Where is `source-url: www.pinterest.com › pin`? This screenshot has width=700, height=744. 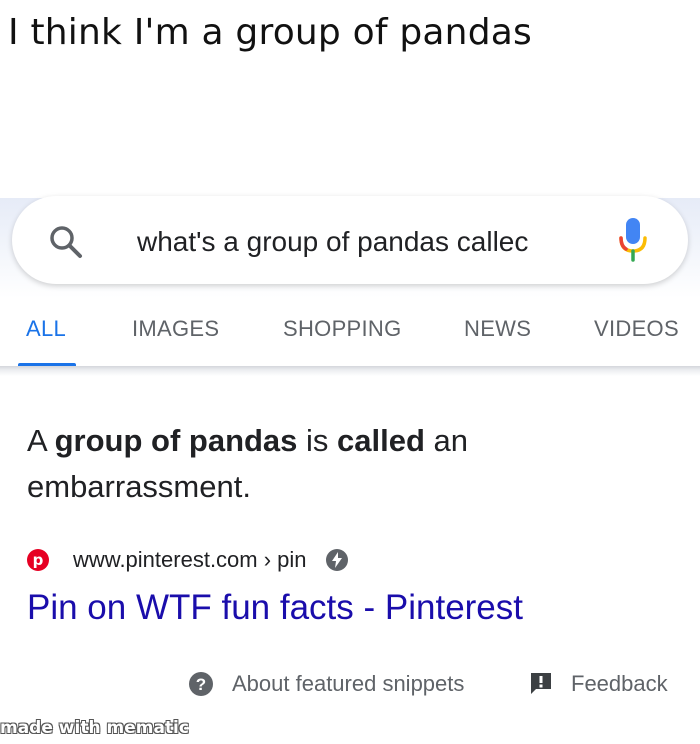 source-url: www.pinterest.com › pin is located at coordinates (190, 560).